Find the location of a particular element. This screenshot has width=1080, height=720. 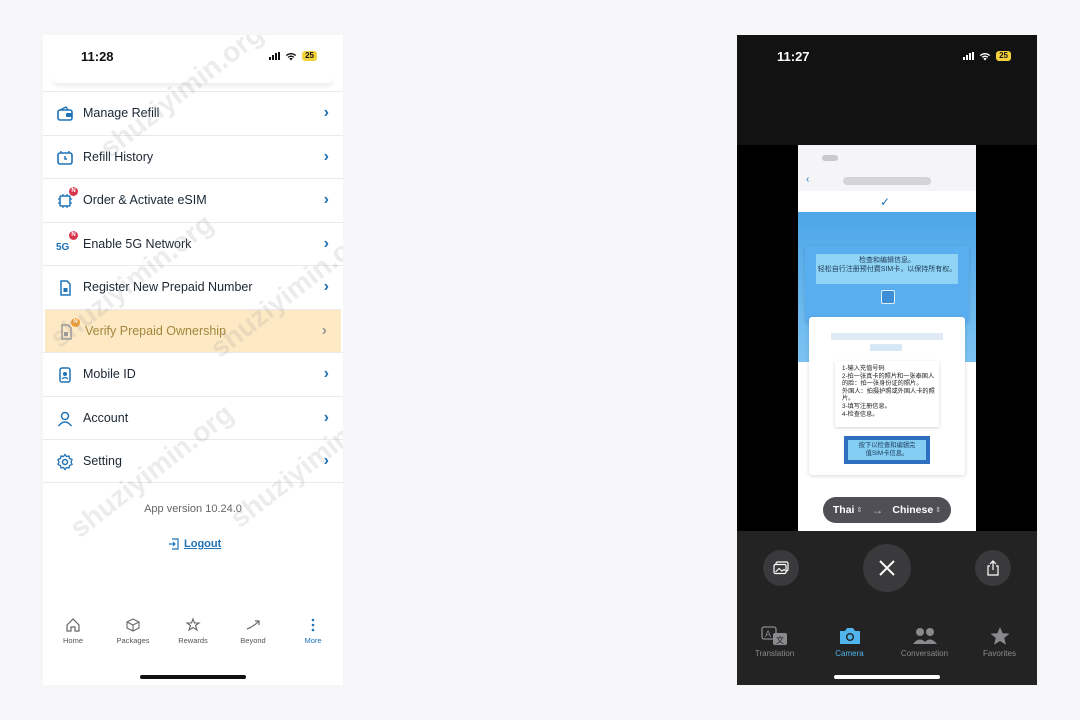

menu-label: Register New Prepaid Number is located at coordinates (168, 287).